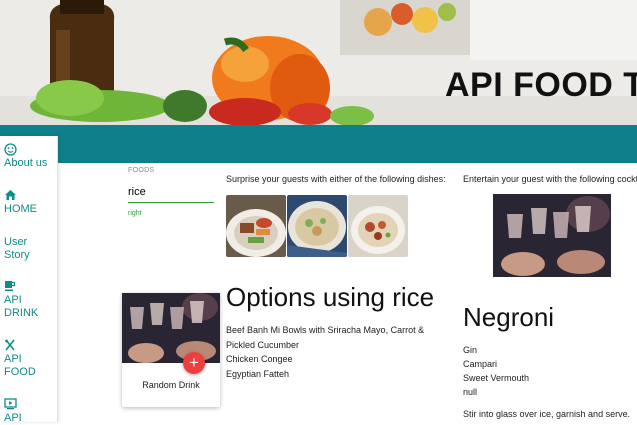  What do you see at coordinates (480, 364) in the screenshot?
I see `list-item: Campari` at bounding box center [480, 364].